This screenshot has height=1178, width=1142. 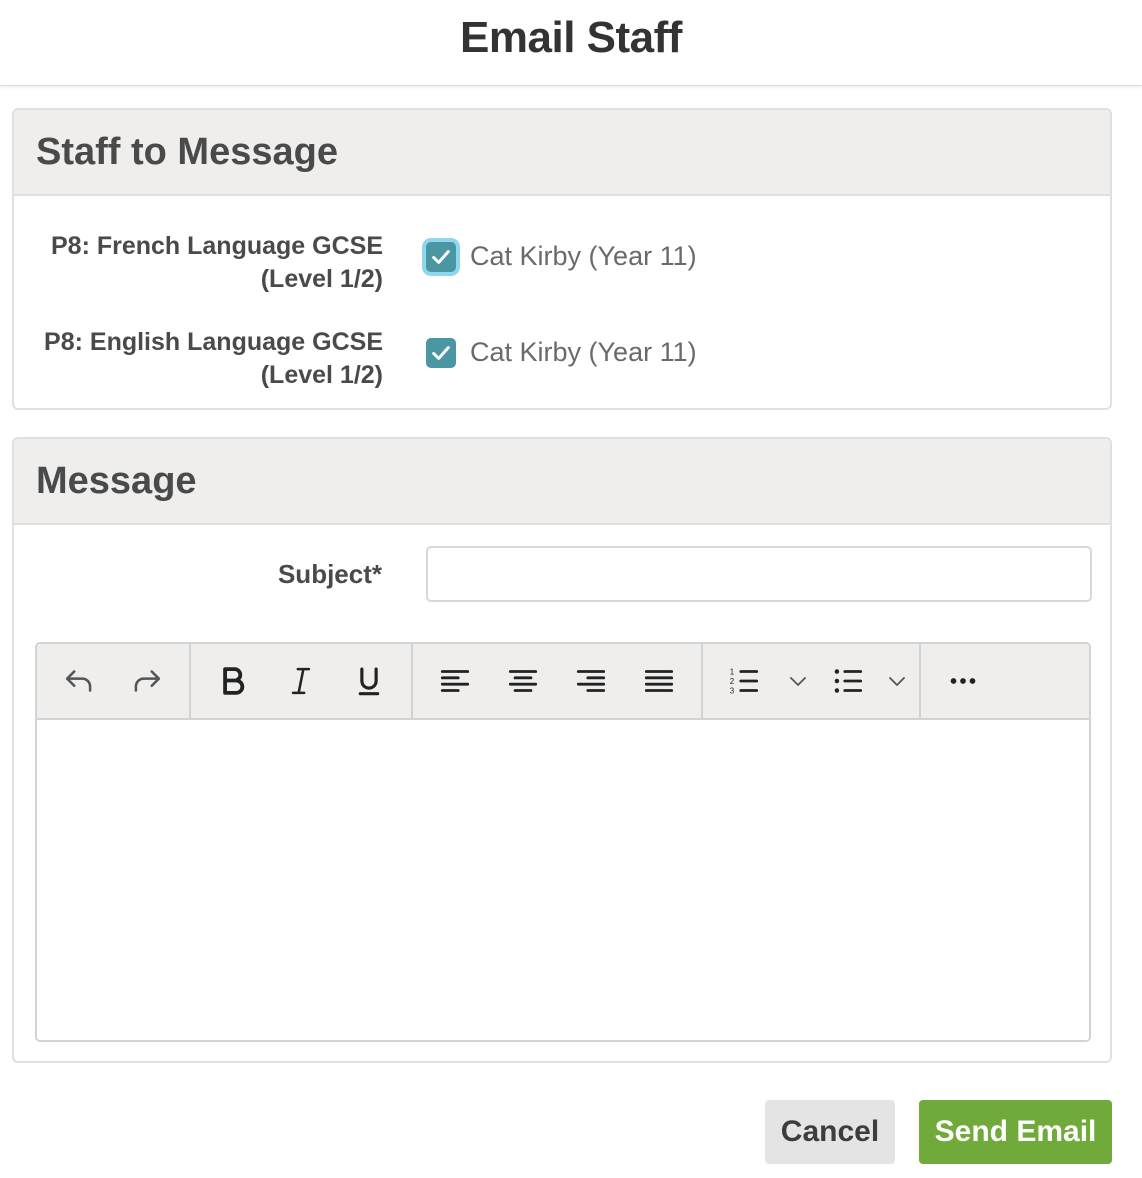 I want to click on align-center-icon, so click(x=523, y=681).